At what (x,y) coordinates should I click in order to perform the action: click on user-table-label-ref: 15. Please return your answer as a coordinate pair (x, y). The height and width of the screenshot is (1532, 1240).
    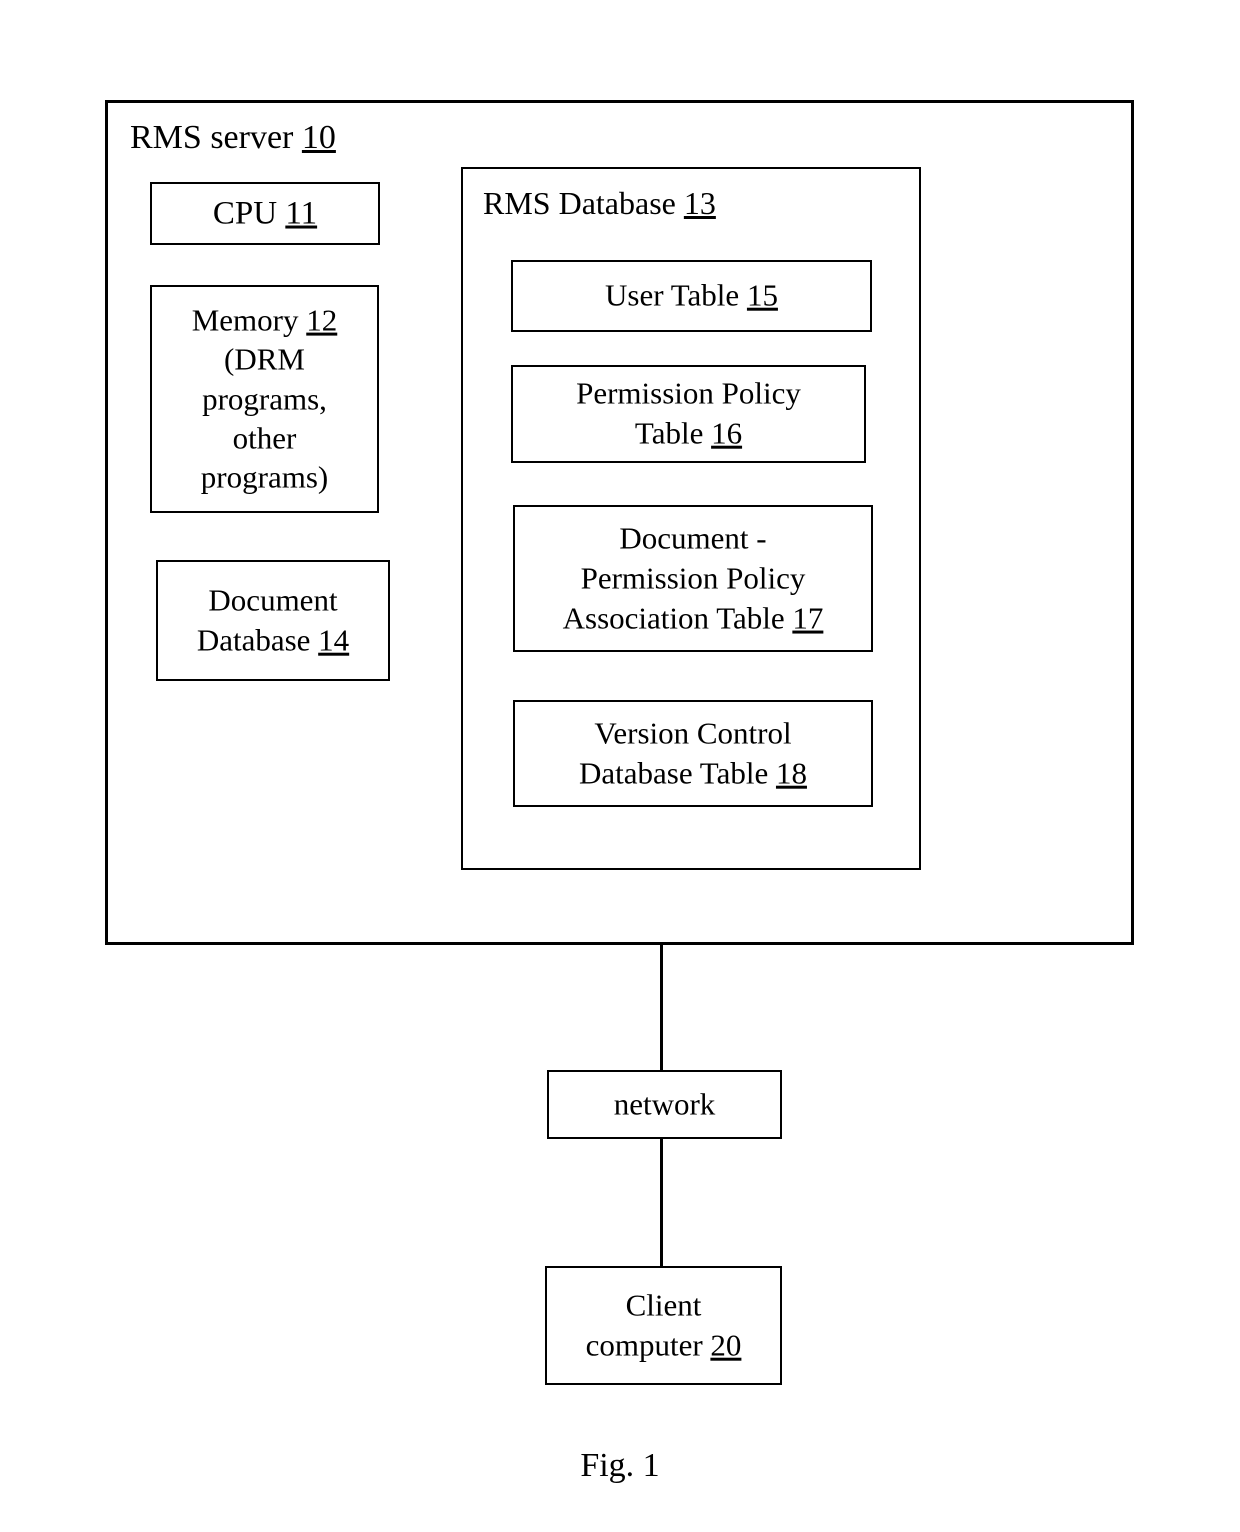
    Looking at the image, I should click on (762, 295).